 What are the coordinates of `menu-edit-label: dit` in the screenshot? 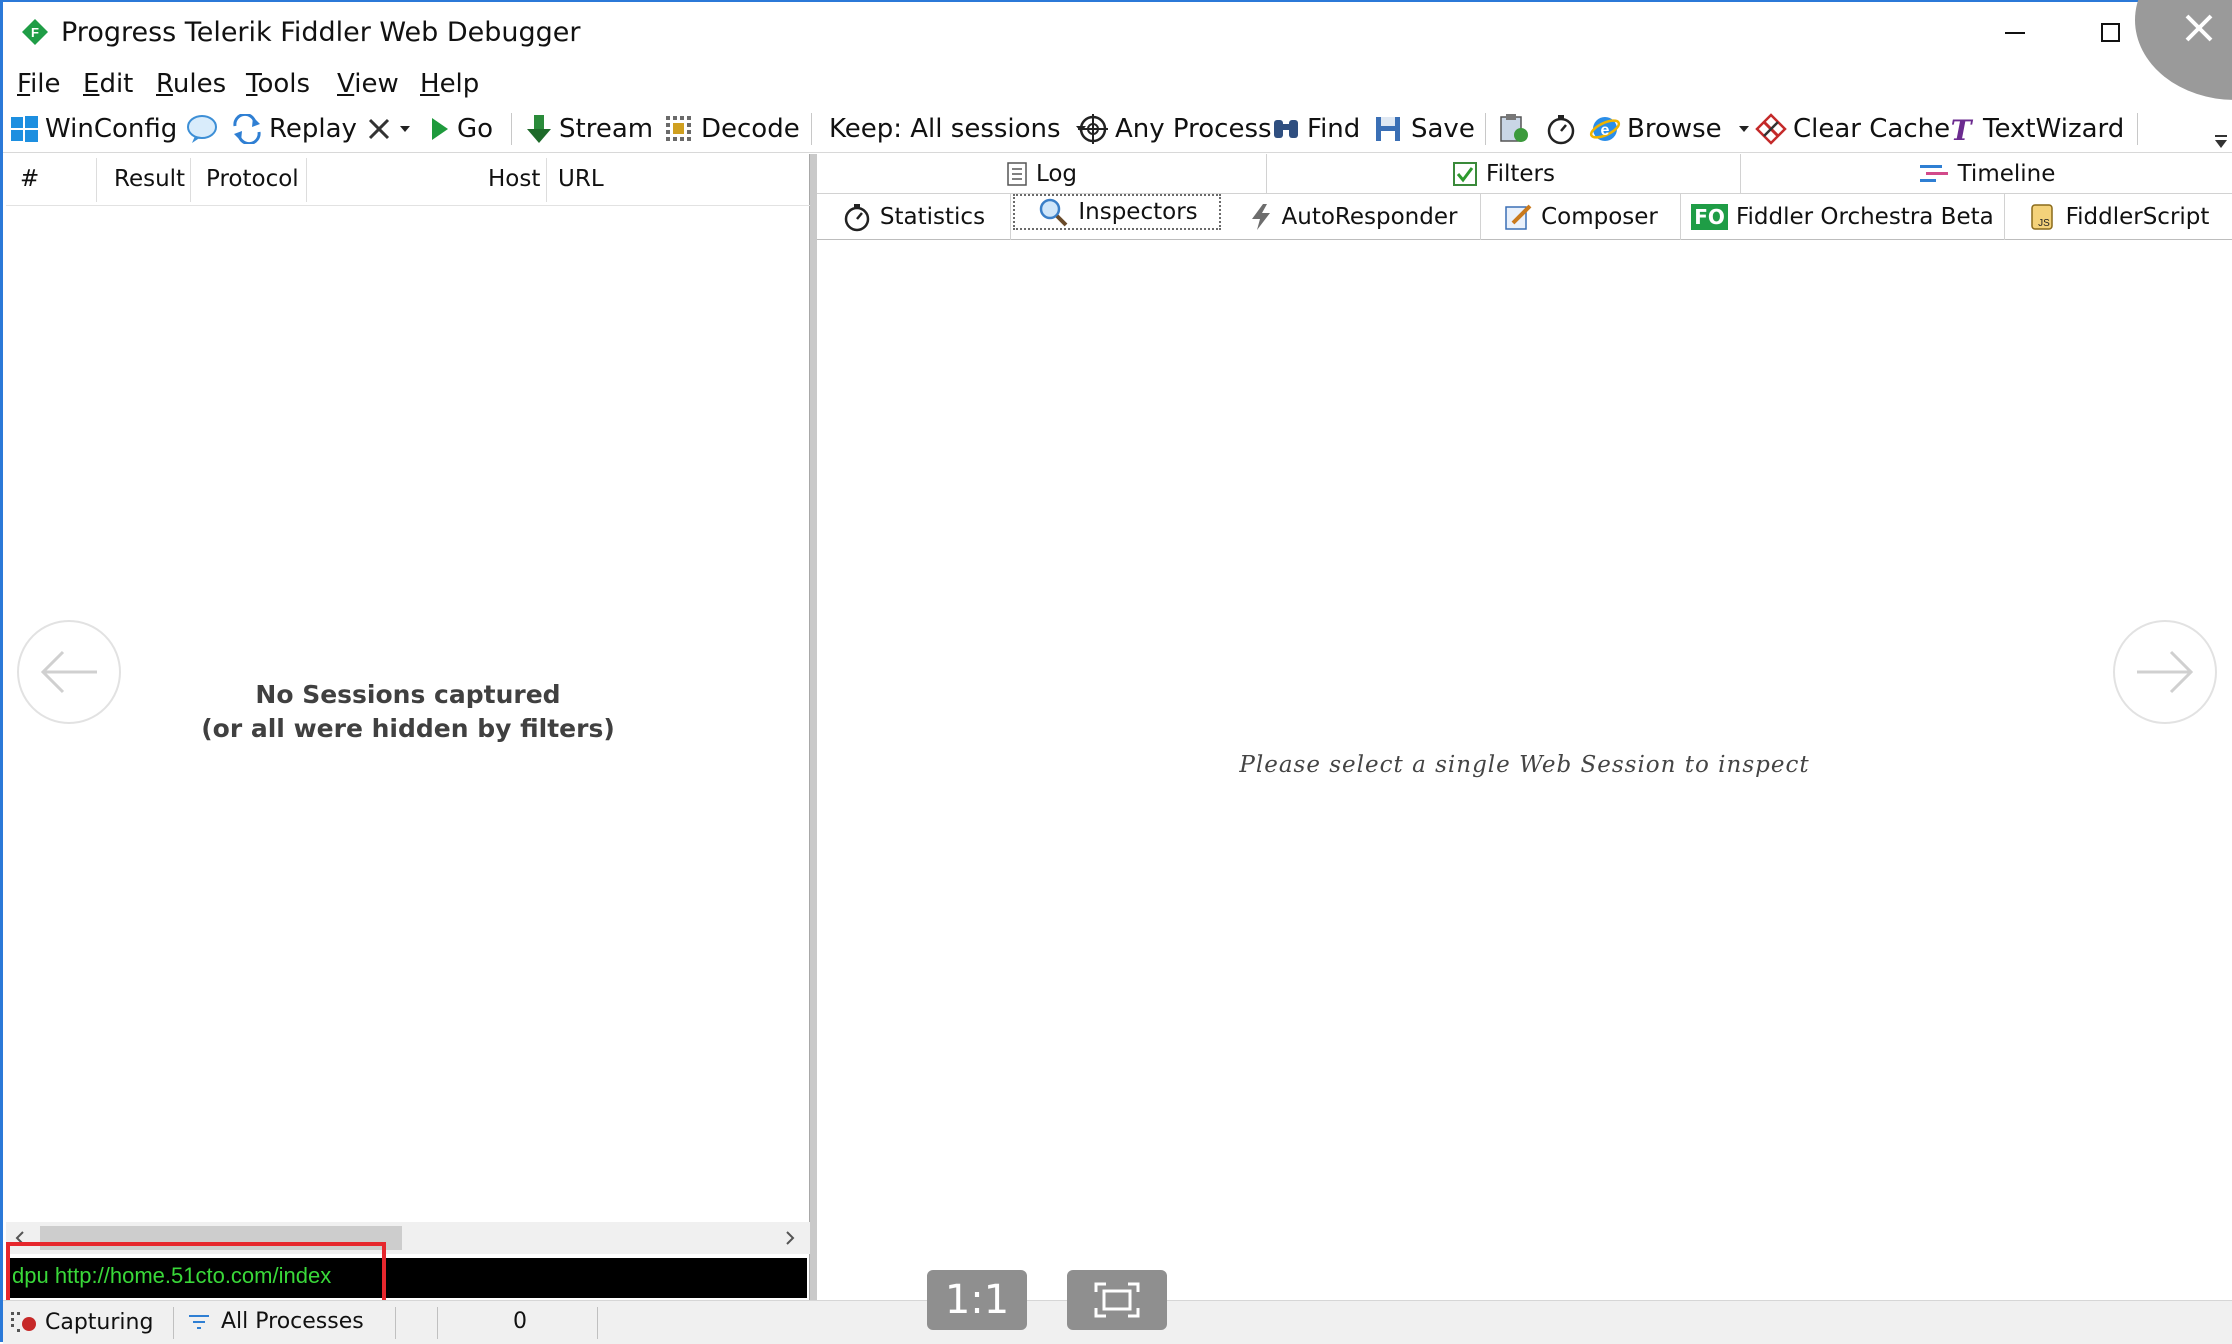 It's located at (116, 84).